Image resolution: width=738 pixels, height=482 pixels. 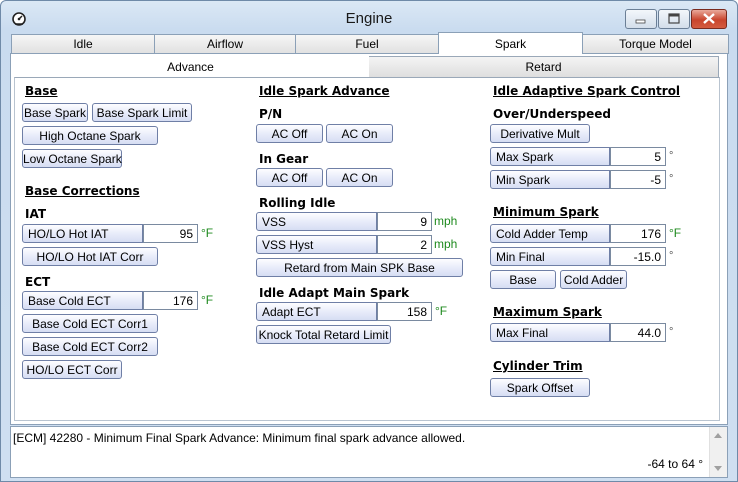 What do you see at coordinates (316, 221) in the screenshot?
I see `vss-label: VSS` at bounding box center [316, 221].